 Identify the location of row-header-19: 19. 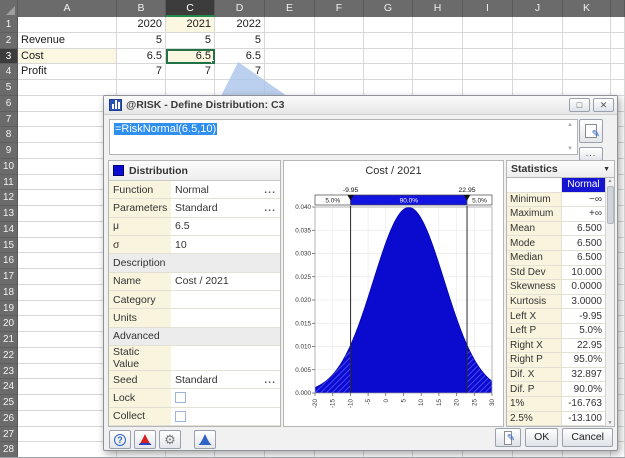
(9, 308).